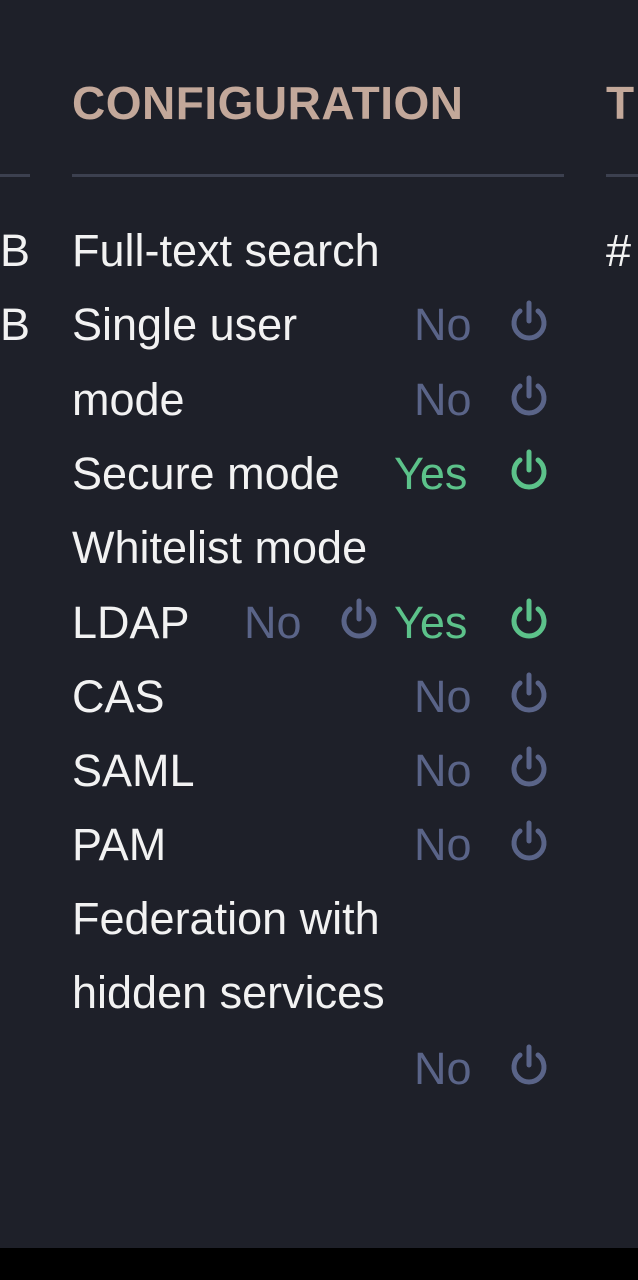  What do you see at coordinates (128, 399) in the screenshot?
I see `setting-label-mode: mode` at bounding box center [128, 399].